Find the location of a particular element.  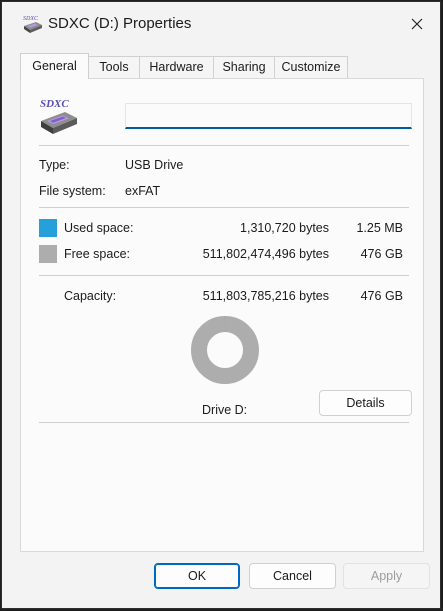

apply-button: Apply is located at coordinates (386, 576).